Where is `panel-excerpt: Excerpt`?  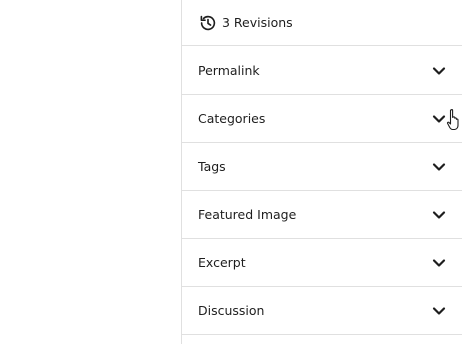
panel-excerpt: Excerpt is located at coordinates (322, 263).